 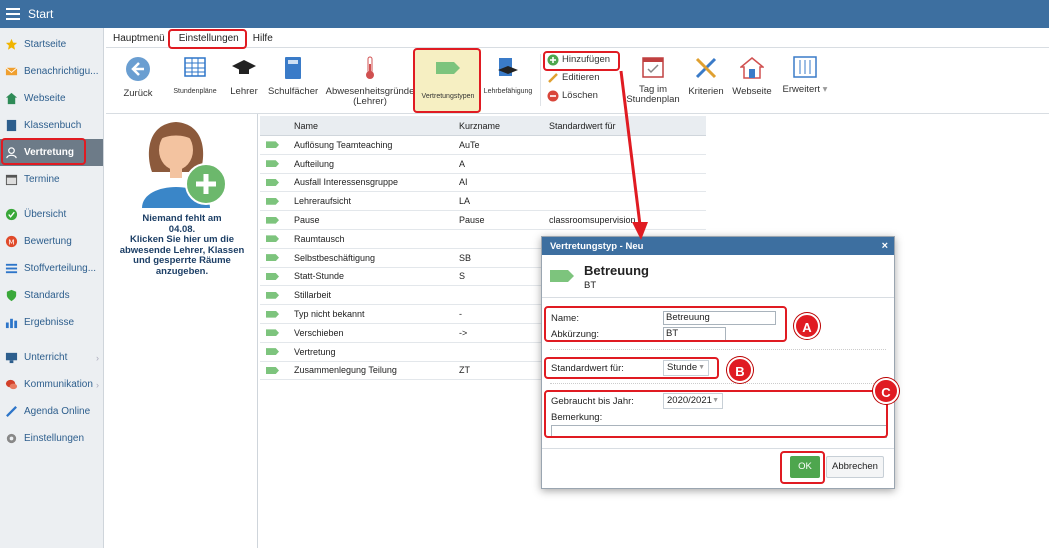 What do you see at coordinates (633, 155) in the screenshot?
I see `arrow-annotation` at bounding box center [633, 155].